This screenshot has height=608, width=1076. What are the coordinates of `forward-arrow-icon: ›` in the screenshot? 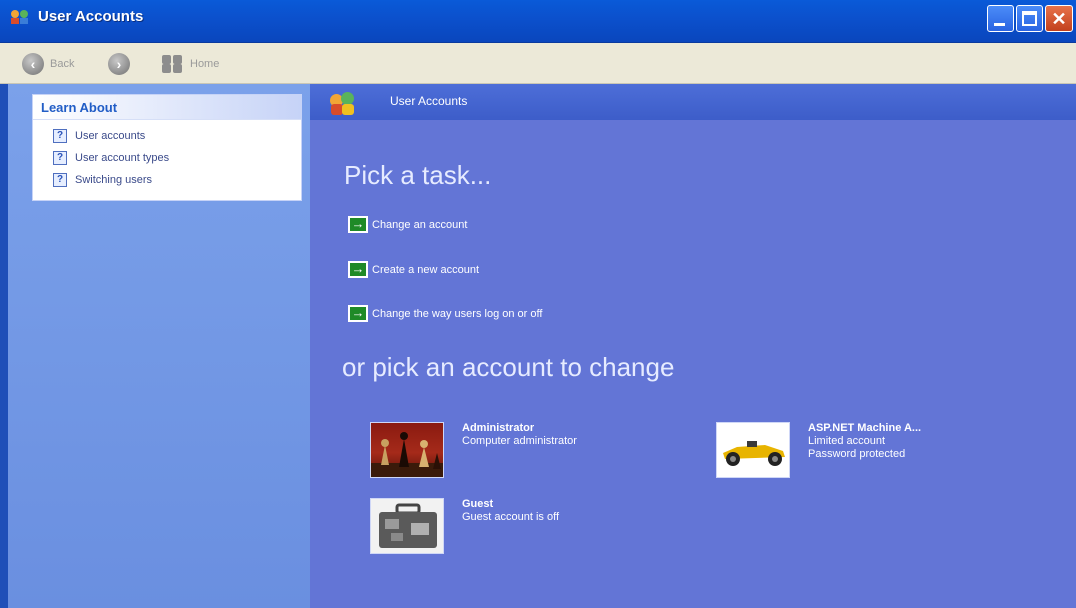 It's located at (119, 64).